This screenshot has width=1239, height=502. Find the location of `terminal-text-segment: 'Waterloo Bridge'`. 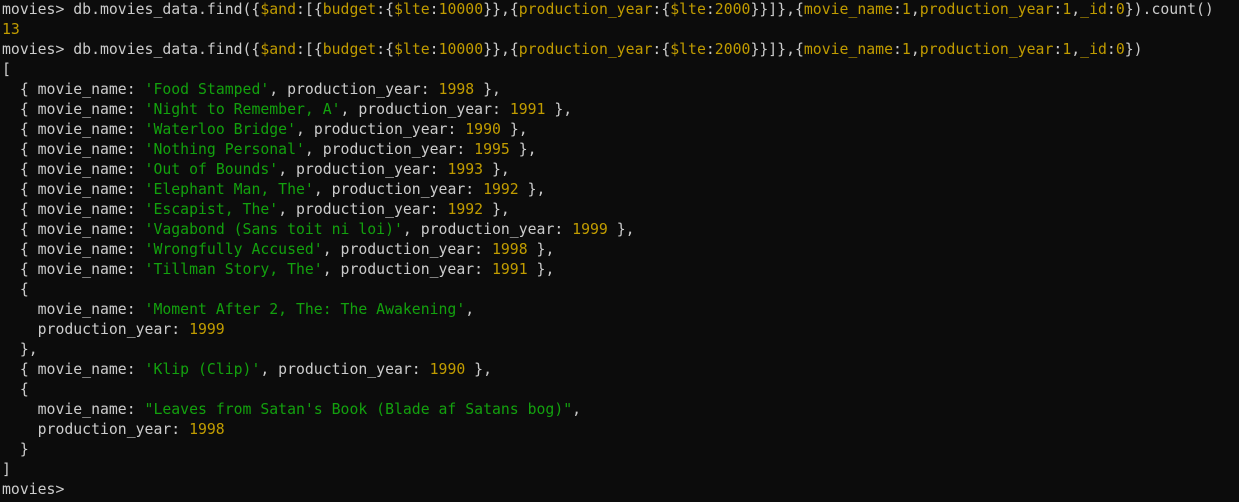

terminal-text-segment: 'Waterloo Bridge' is located at coordinates (220, 129).